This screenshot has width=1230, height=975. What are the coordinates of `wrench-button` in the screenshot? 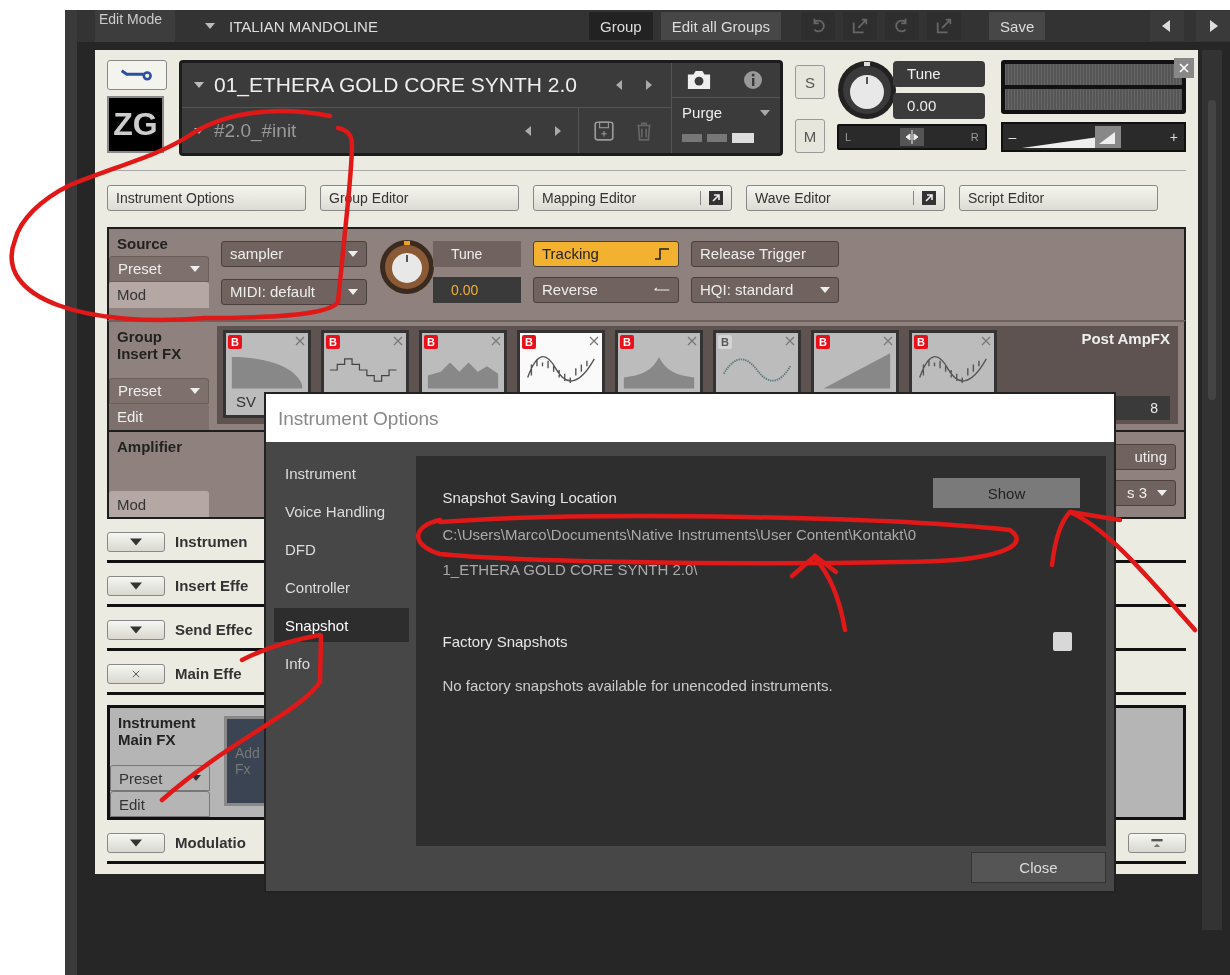 It's located at (137, 75).